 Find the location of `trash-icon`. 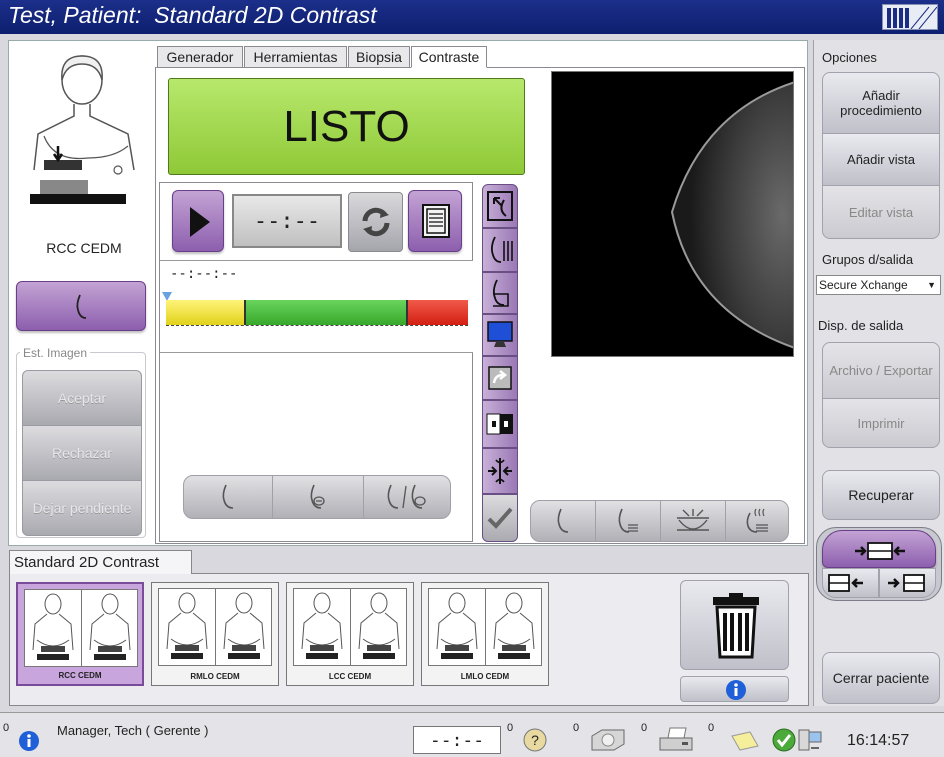

trash-icon is located at coordinates (736, 626).